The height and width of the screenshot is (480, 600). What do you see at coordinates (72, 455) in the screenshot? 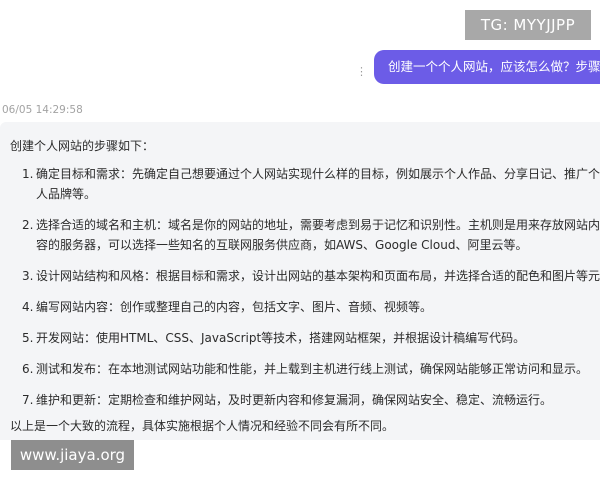
I see `site-watermark: www.jiaya.org` at bounding box center [72, 455].